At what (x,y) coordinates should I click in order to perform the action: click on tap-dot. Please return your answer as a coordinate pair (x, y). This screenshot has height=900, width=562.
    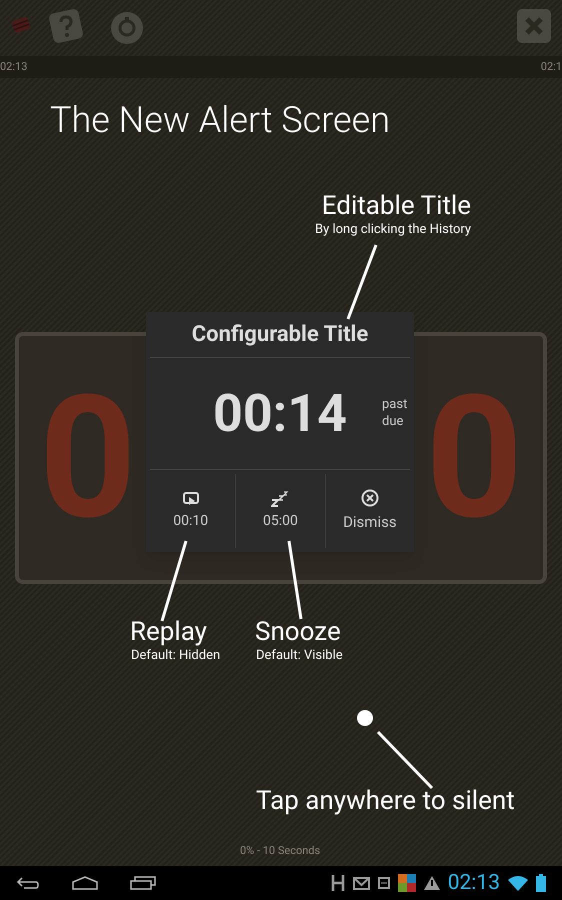
    Looking at the image, I should click on (365, 718).